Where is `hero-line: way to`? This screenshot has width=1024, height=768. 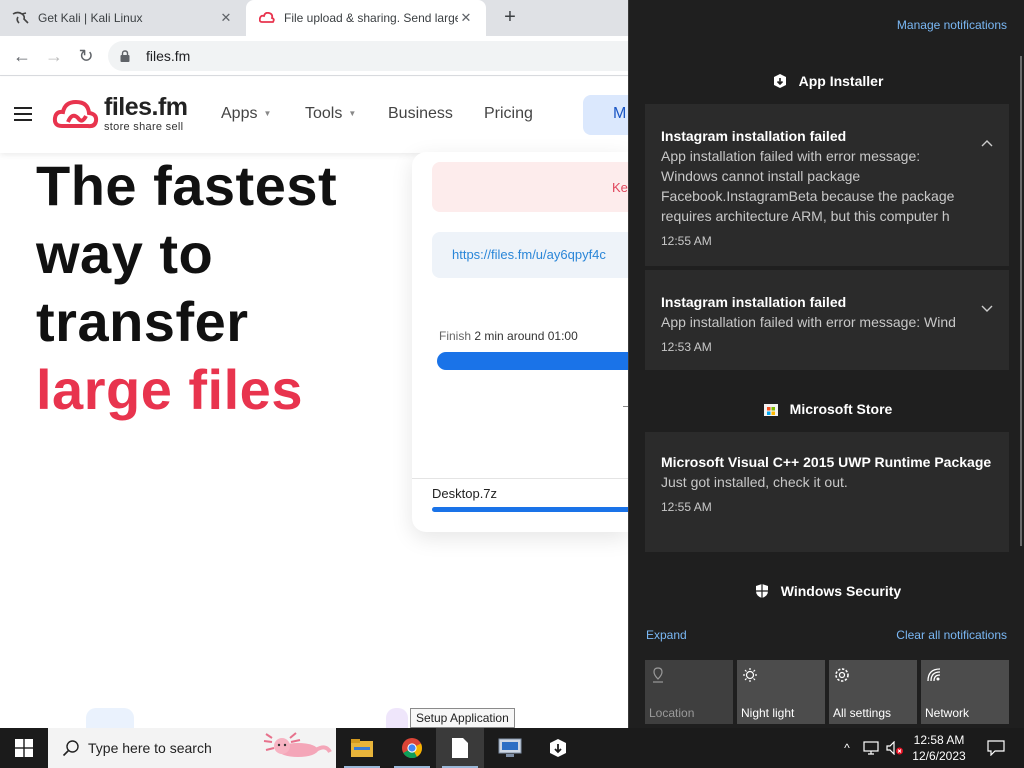
hero-line: way to is located at coordinates (125, 253).